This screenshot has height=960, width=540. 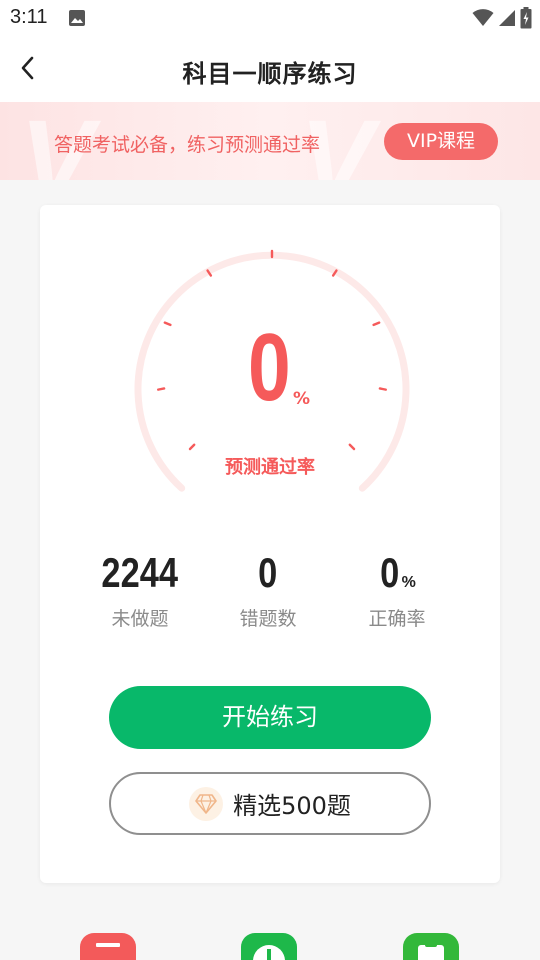 What do you see at coordinates (270, 467) in the screenshot?
I see `pass-rate-label: 预测通过率` at bounding box center [270, 467].